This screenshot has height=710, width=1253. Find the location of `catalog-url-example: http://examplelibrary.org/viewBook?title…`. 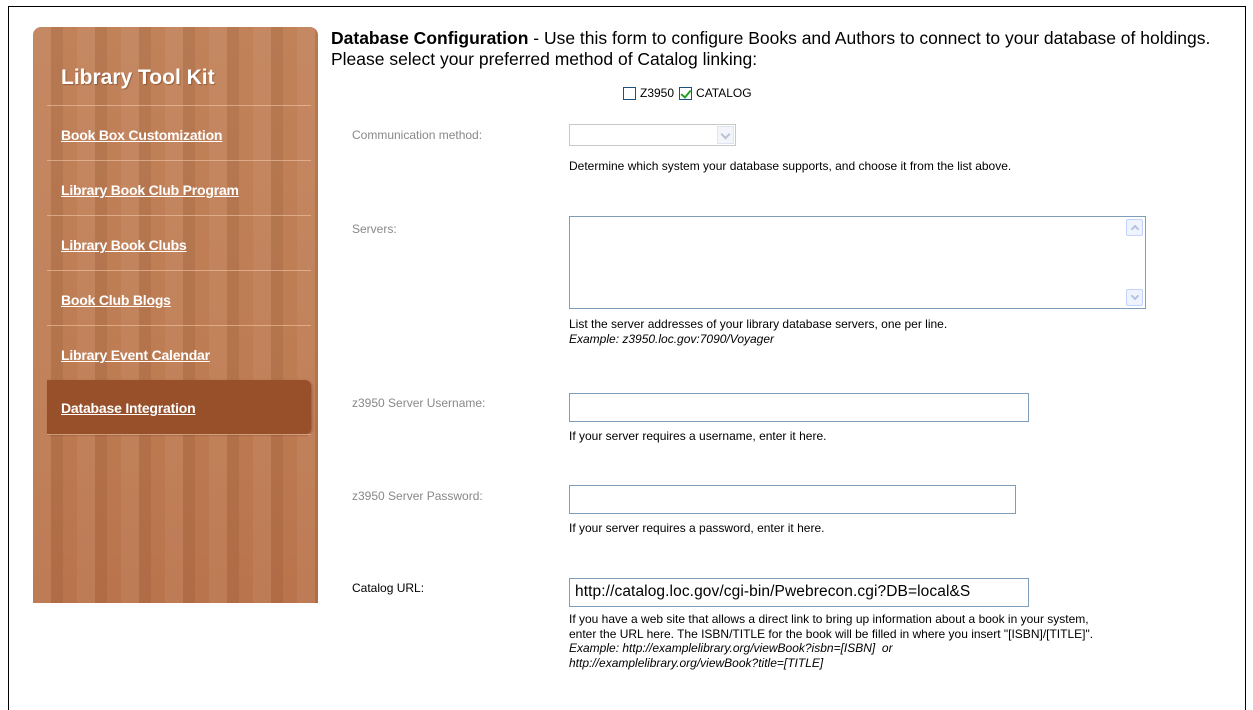

catalog-url-example: http://examplelibrary.org/viewBook?title… is located at coordinates (696, 662).